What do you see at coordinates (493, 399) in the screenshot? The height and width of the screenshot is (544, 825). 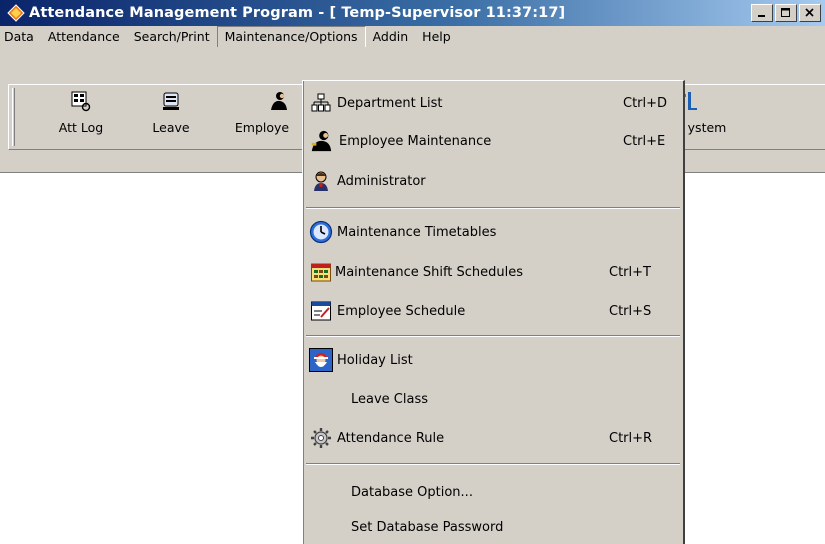 I see `menu-item-leave-class: Leave Class` at bounding box center [493, 399].